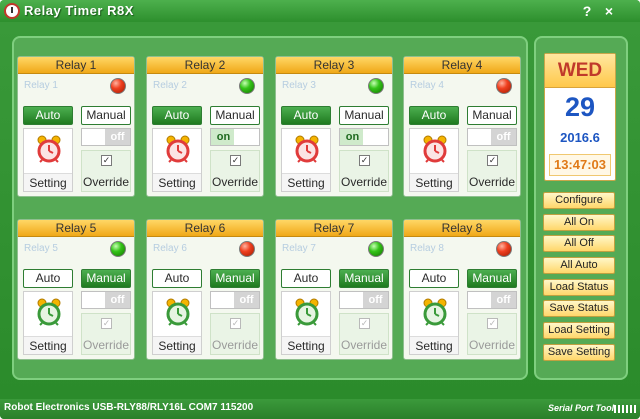 The width and height of the screenshot is (640, 419). Describe the element at coordinates (205, 65) in the screenshot. I see `relay-header: Relay 2` at that location.